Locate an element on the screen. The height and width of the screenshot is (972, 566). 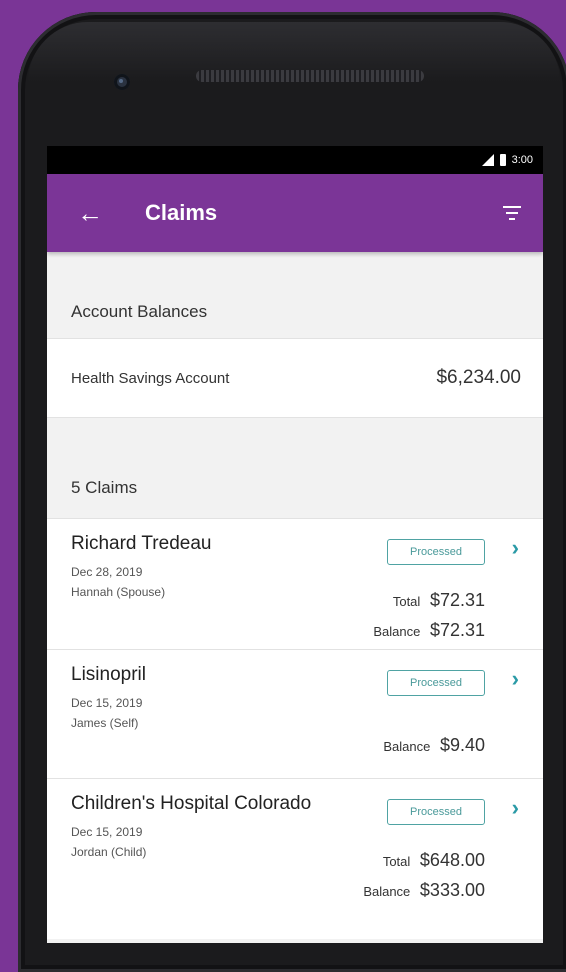
claim-amounts: Balance $9.40 is located at coordinates (434, 745).